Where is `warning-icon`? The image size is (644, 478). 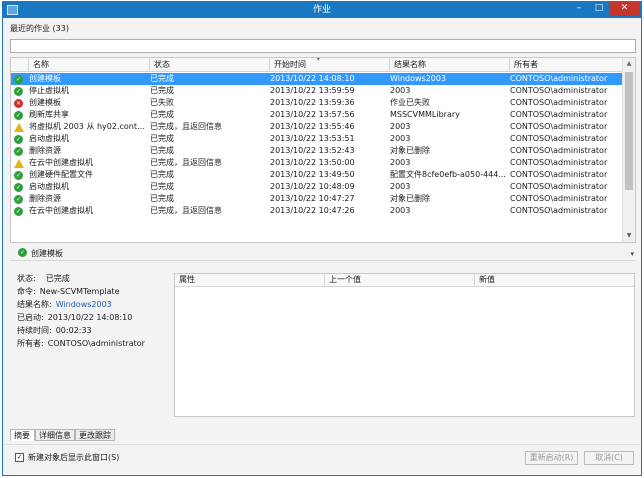 warning-icon is located at coordinates (19, 163).